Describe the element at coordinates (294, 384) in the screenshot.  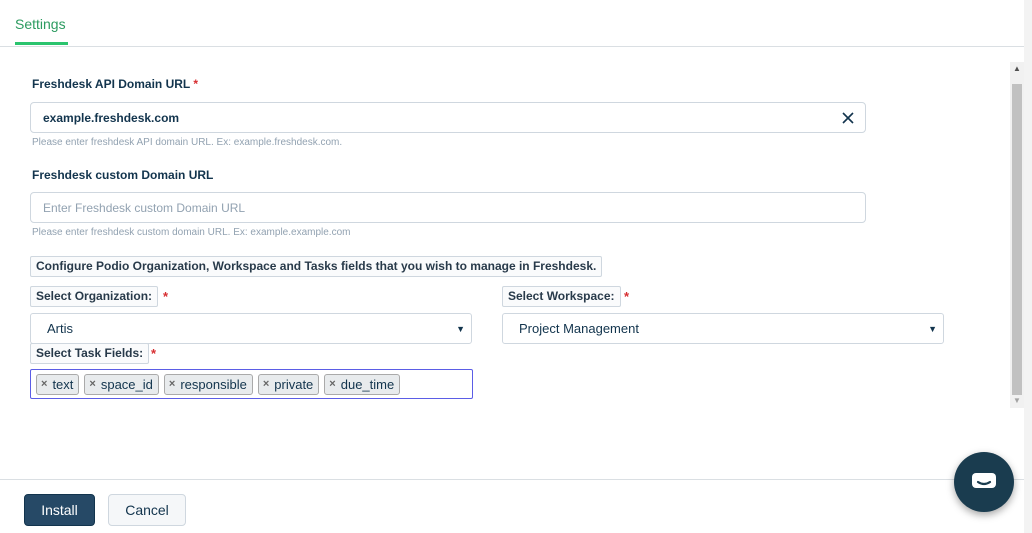
I see `tag-label: private` at that location.